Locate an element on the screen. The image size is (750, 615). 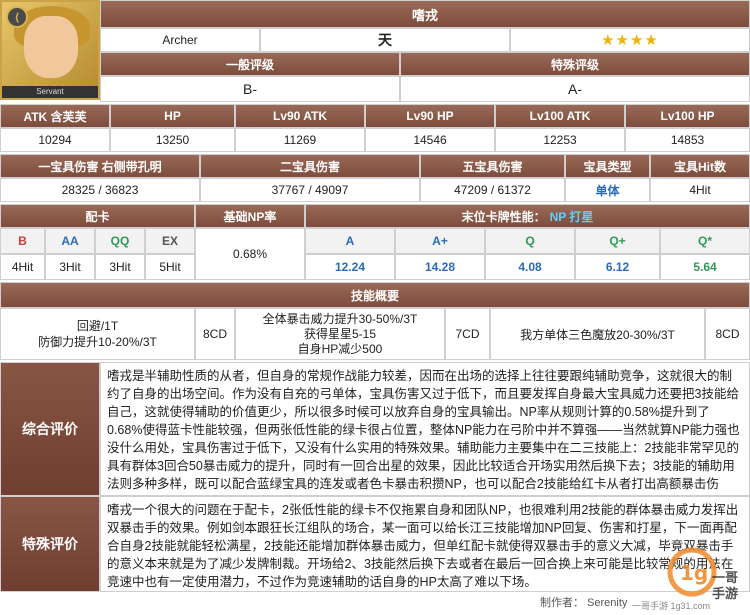
np-header-row: 一宝具伤害 右侧带孔明 二宝具伤害 五宝具伤害 宝具类型 宝具Hit数 is located at coordinates (375, 166).